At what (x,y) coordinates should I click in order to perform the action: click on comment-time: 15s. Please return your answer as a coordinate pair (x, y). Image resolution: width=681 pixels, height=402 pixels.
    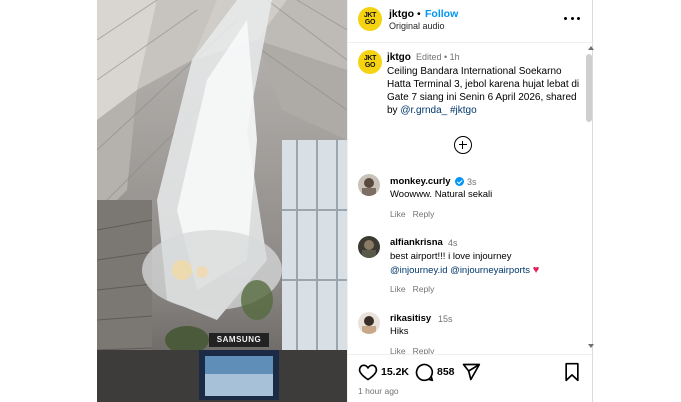
    Looking at the image, I should click on (445, 319).